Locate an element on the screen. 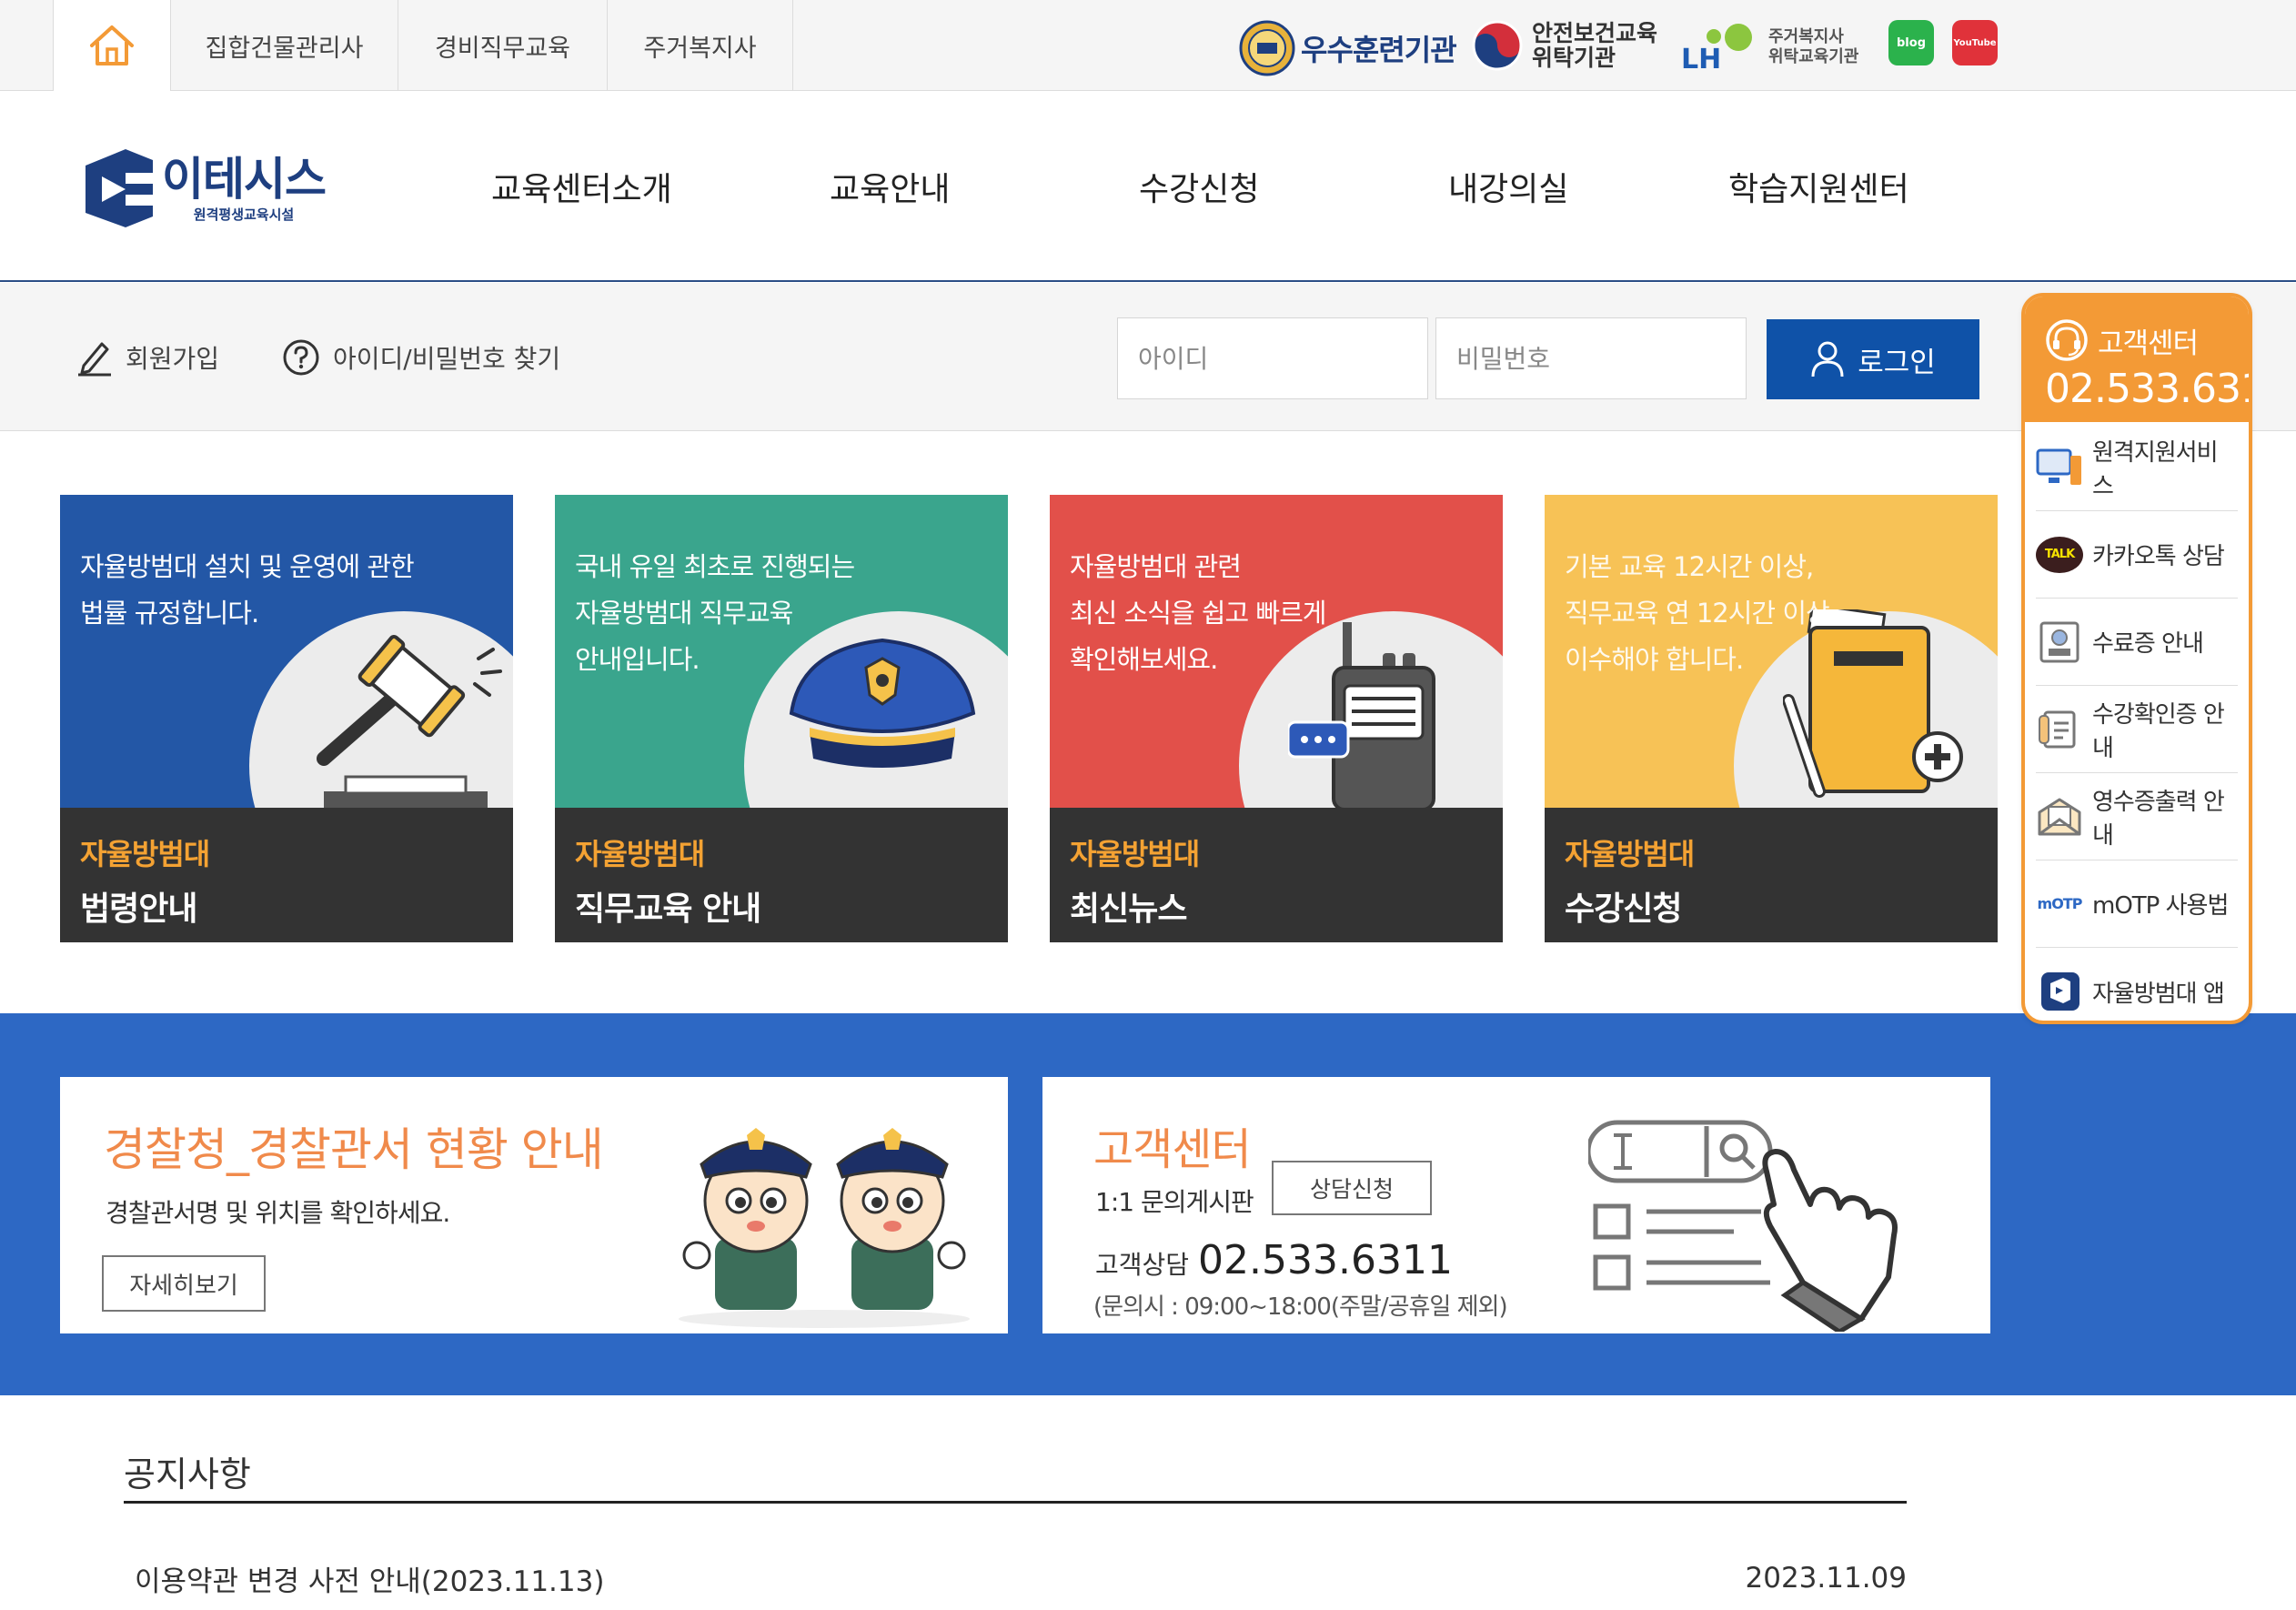  nav-course-registration: 수강신청 is located at coordinates (1199, 186).